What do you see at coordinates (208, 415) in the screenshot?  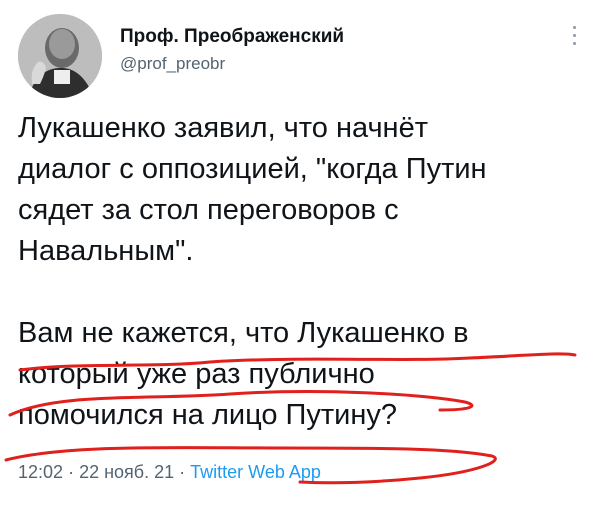 I see `tweet-line: помочился на лицо Путину?` at bounding box center [208, 415].